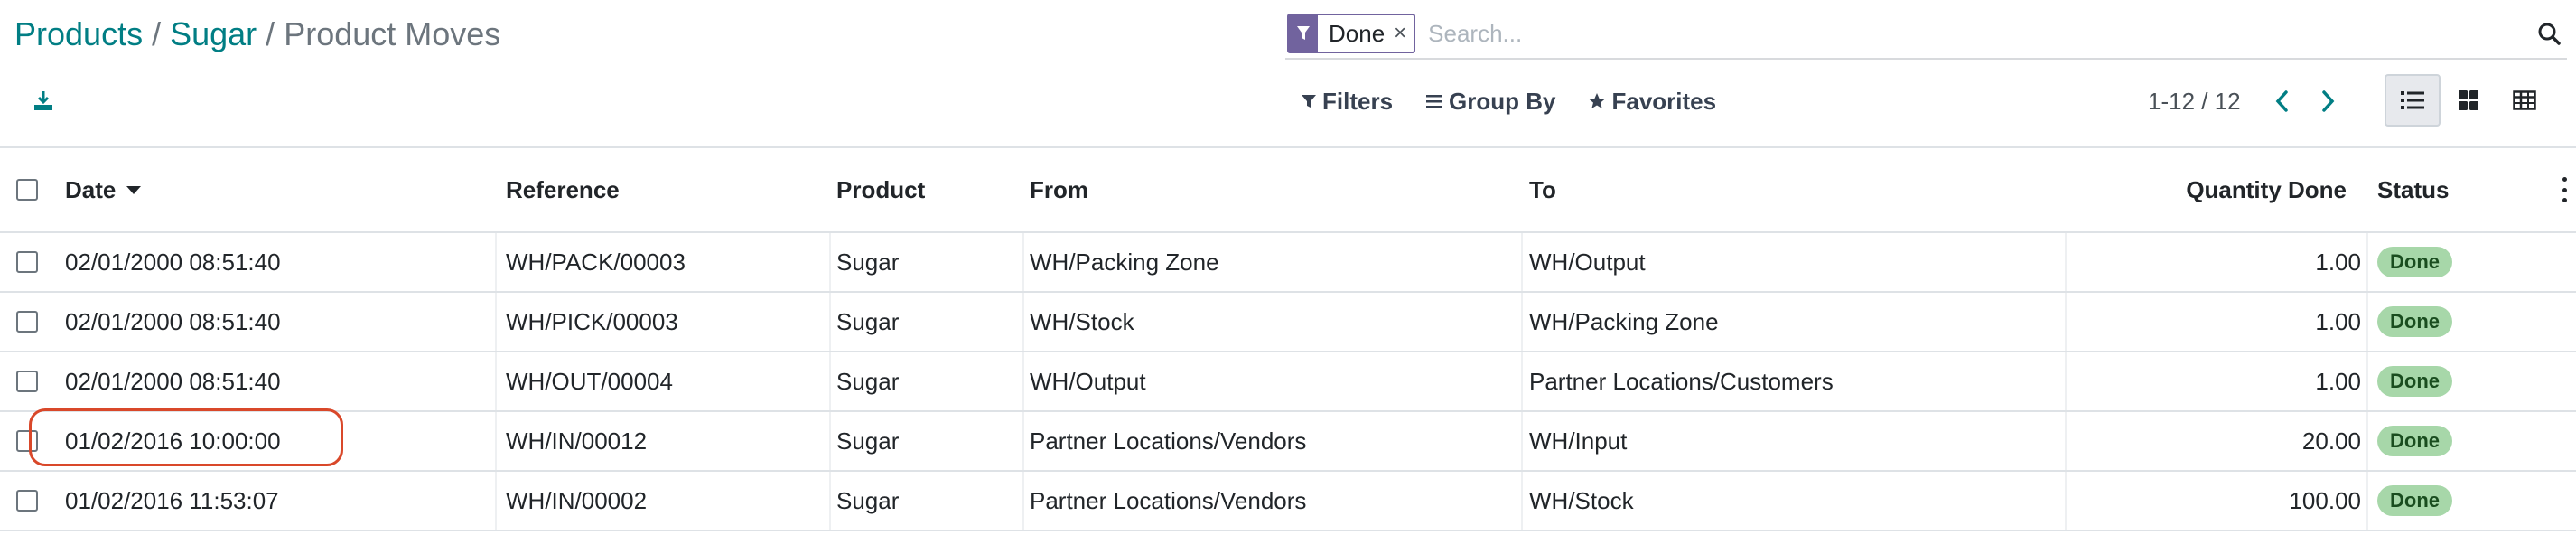  What do you see at coordinates (1581, 500) in the screenshot?
I see `cell-to: WH/Stock` at bounding box center [1581, 500].